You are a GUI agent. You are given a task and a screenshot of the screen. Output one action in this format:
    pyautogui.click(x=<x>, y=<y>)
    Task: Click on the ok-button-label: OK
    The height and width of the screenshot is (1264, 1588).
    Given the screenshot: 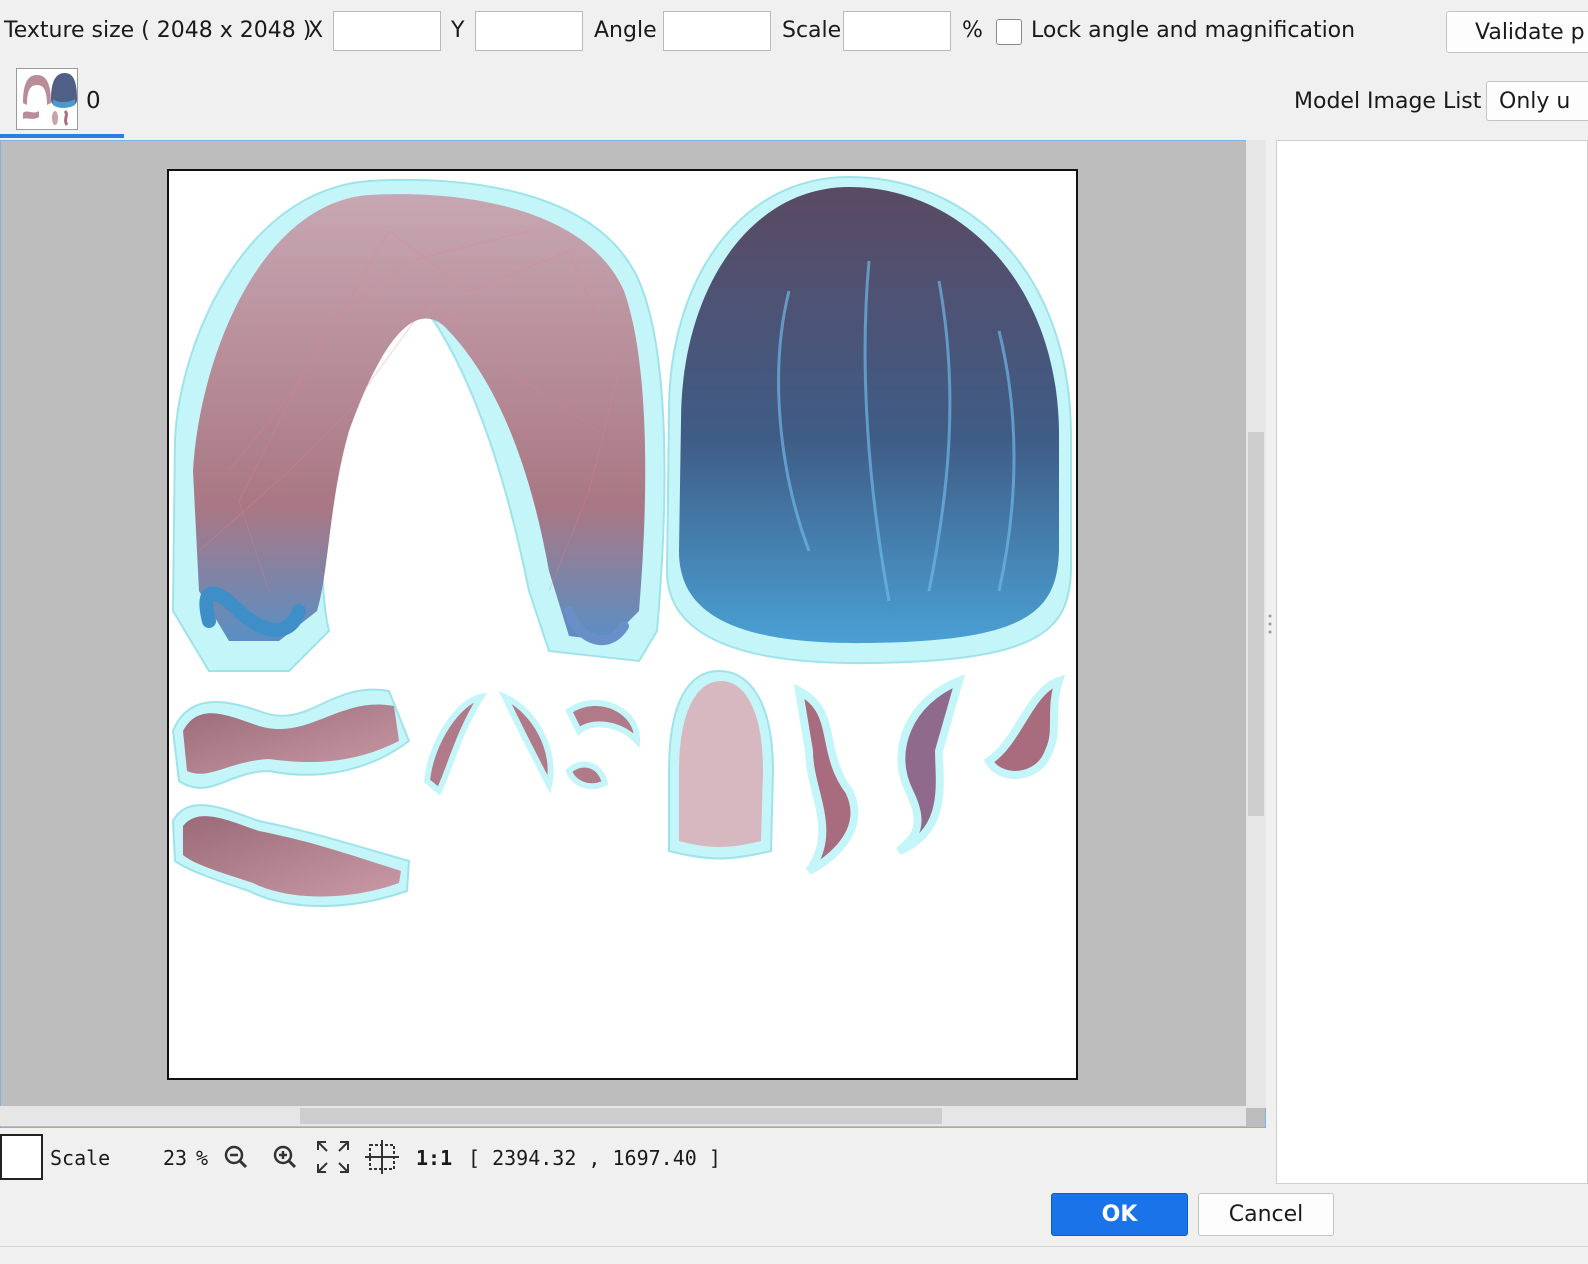 What is the action you would take?
    pyautogui.click(x=1119, y=1214)
    